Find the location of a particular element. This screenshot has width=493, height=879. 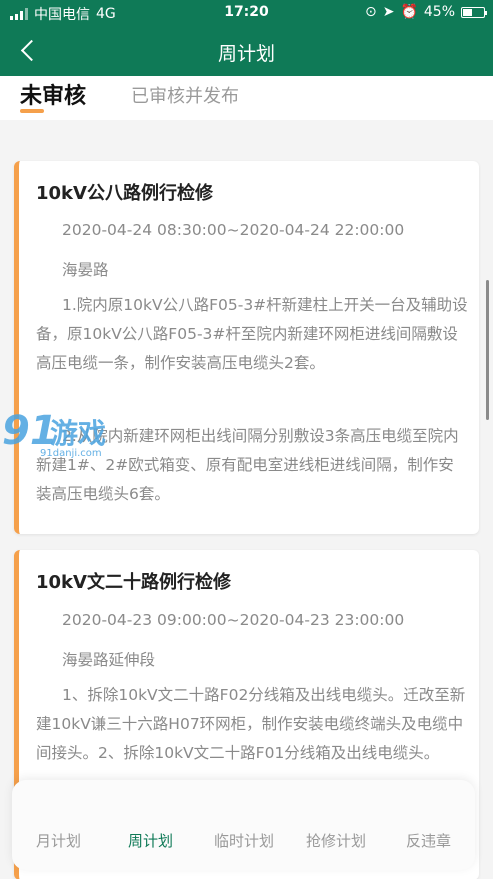

battery-icon is located at coordinates (474, 12).